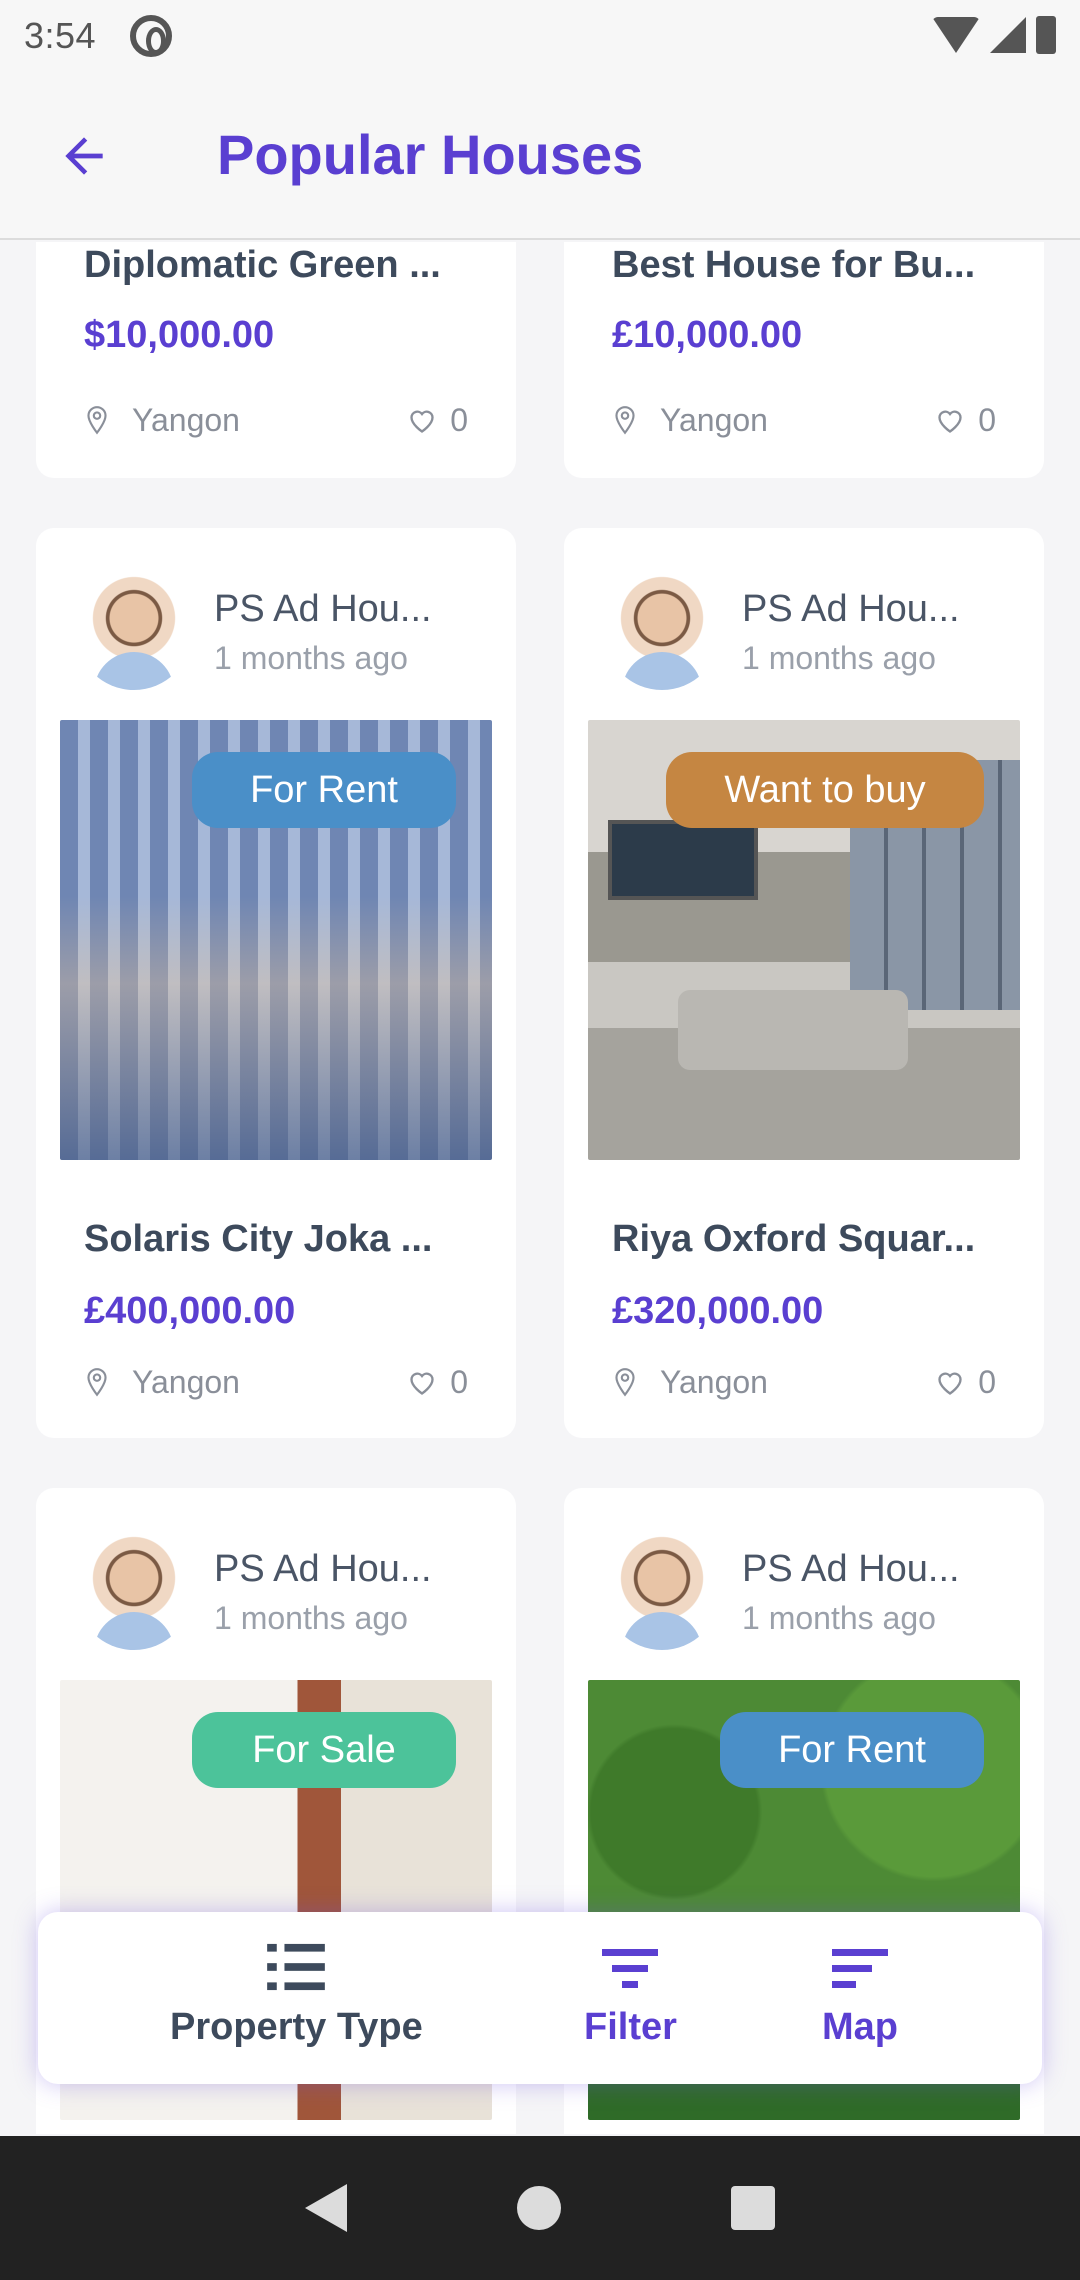 The width and height of the screenshot is (1080, 2280). Describe the element at coordinates (296, 1967) in the screenshot. I see `list-icon` at that location.